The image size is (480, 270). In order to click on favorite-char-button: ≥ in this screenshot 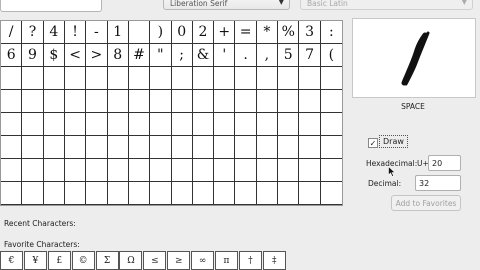, I will do `click(179, 260)`.